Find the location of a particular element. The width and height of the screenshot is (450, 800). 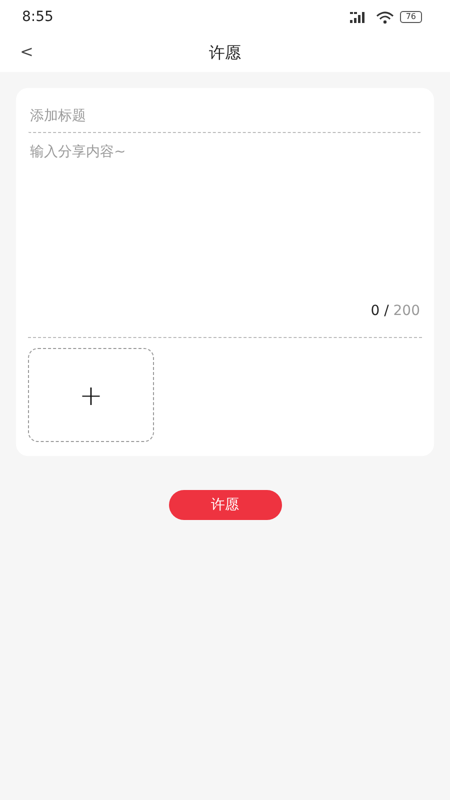

battery-indicator: 76 is located at coordinates (411, 17).